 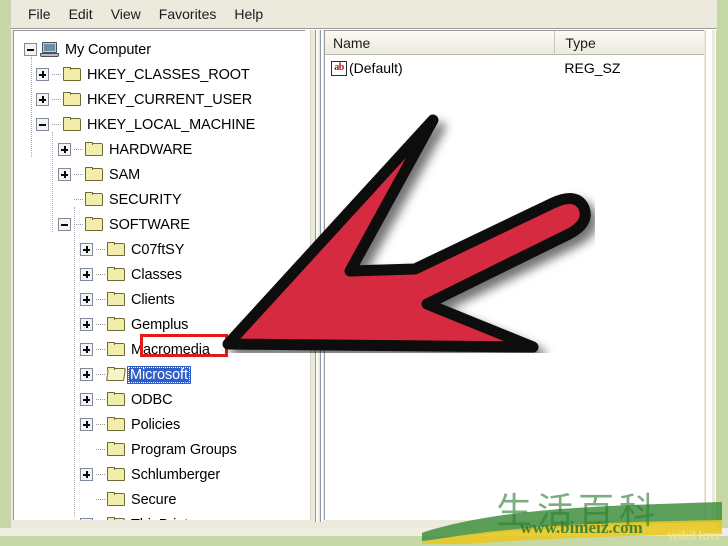 What do you see at coordinates (145, 199) in the screenshot?
I see `tree-node-label: SECURITY` at bounding box center [145, 199].